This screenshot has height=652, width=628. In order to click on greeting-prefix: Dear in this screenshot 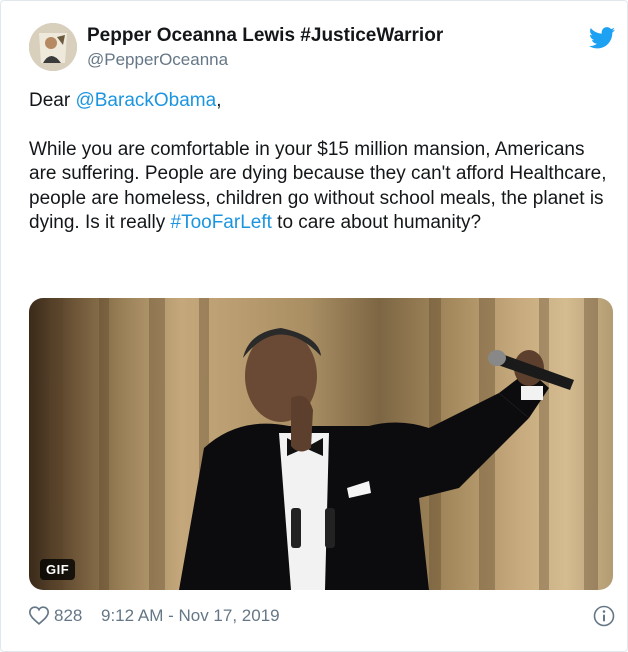, I will do `click(52, 100)`.